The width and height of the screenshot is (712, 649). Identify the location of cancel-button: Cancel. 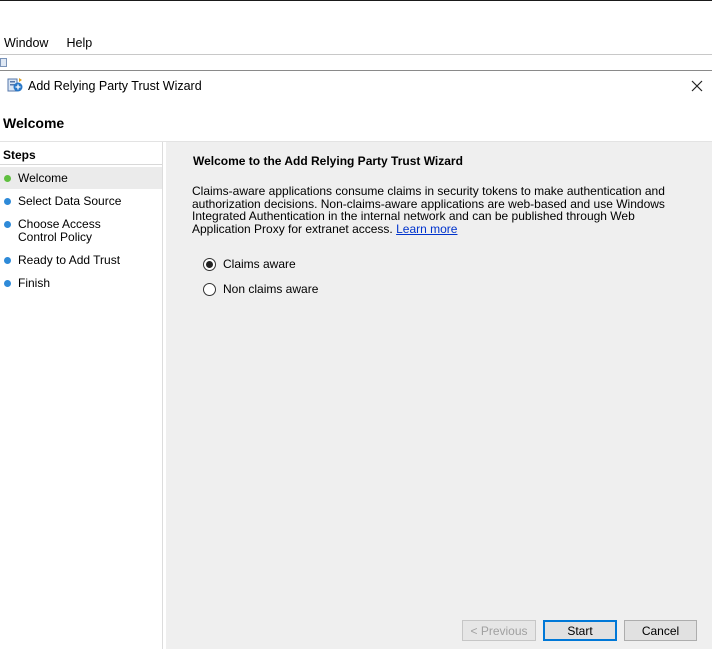
(660, 630).